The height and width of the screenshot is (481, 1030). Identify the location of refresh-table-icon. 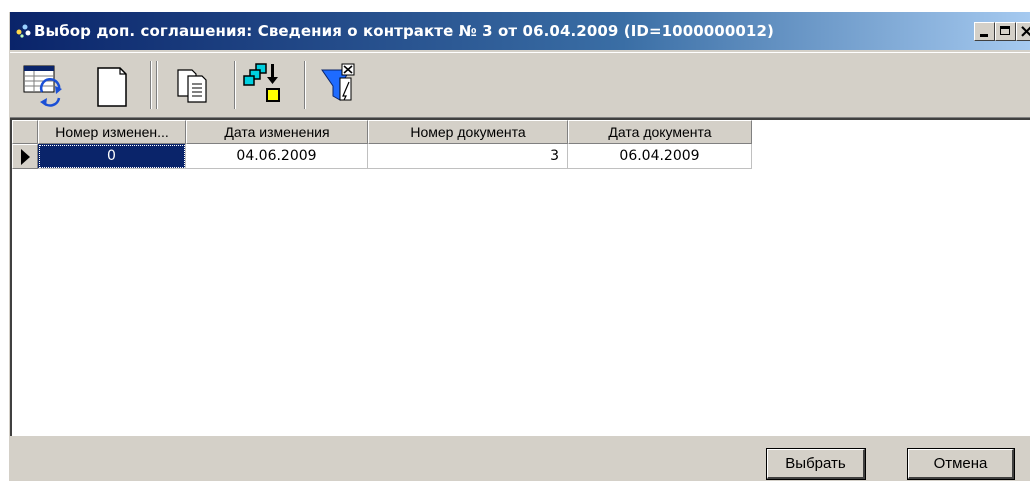
(42, 86).